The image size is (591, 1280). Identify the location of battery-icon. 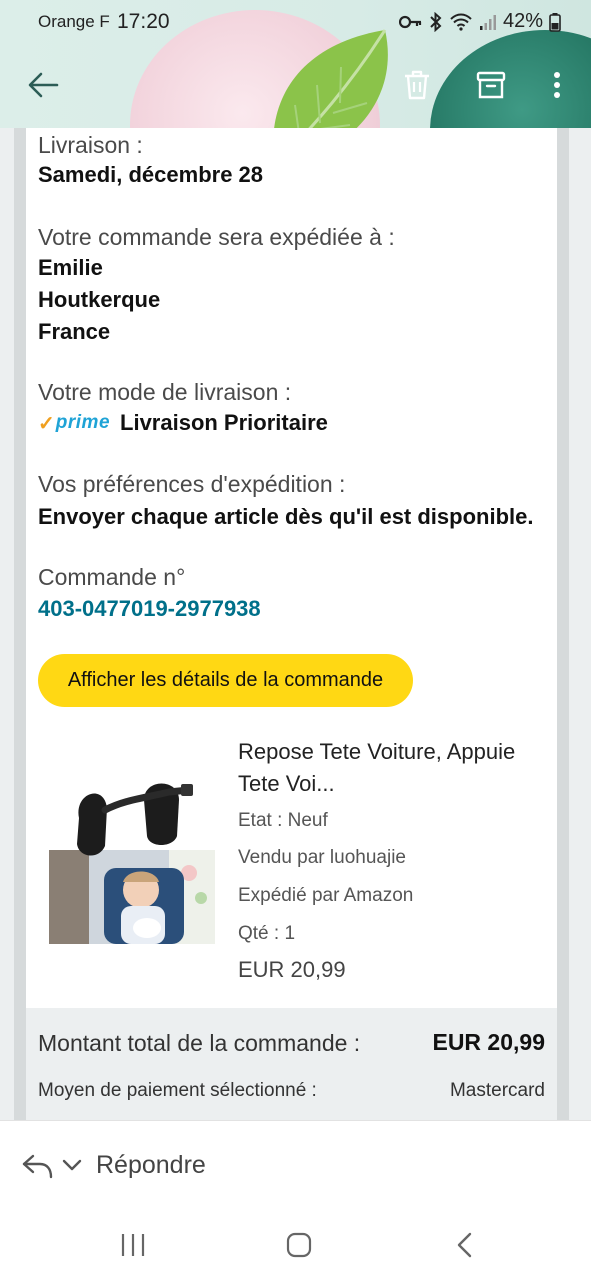
(555, 22).